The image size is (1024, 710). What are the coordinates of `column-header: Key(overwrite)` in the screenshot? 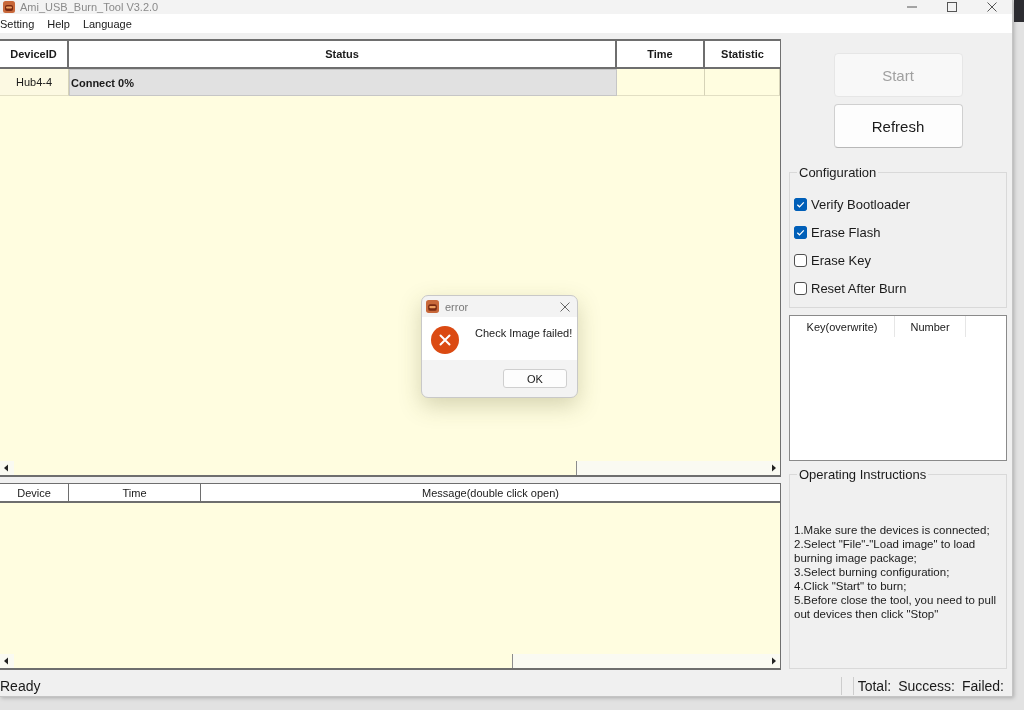 It's located at (842, 326).